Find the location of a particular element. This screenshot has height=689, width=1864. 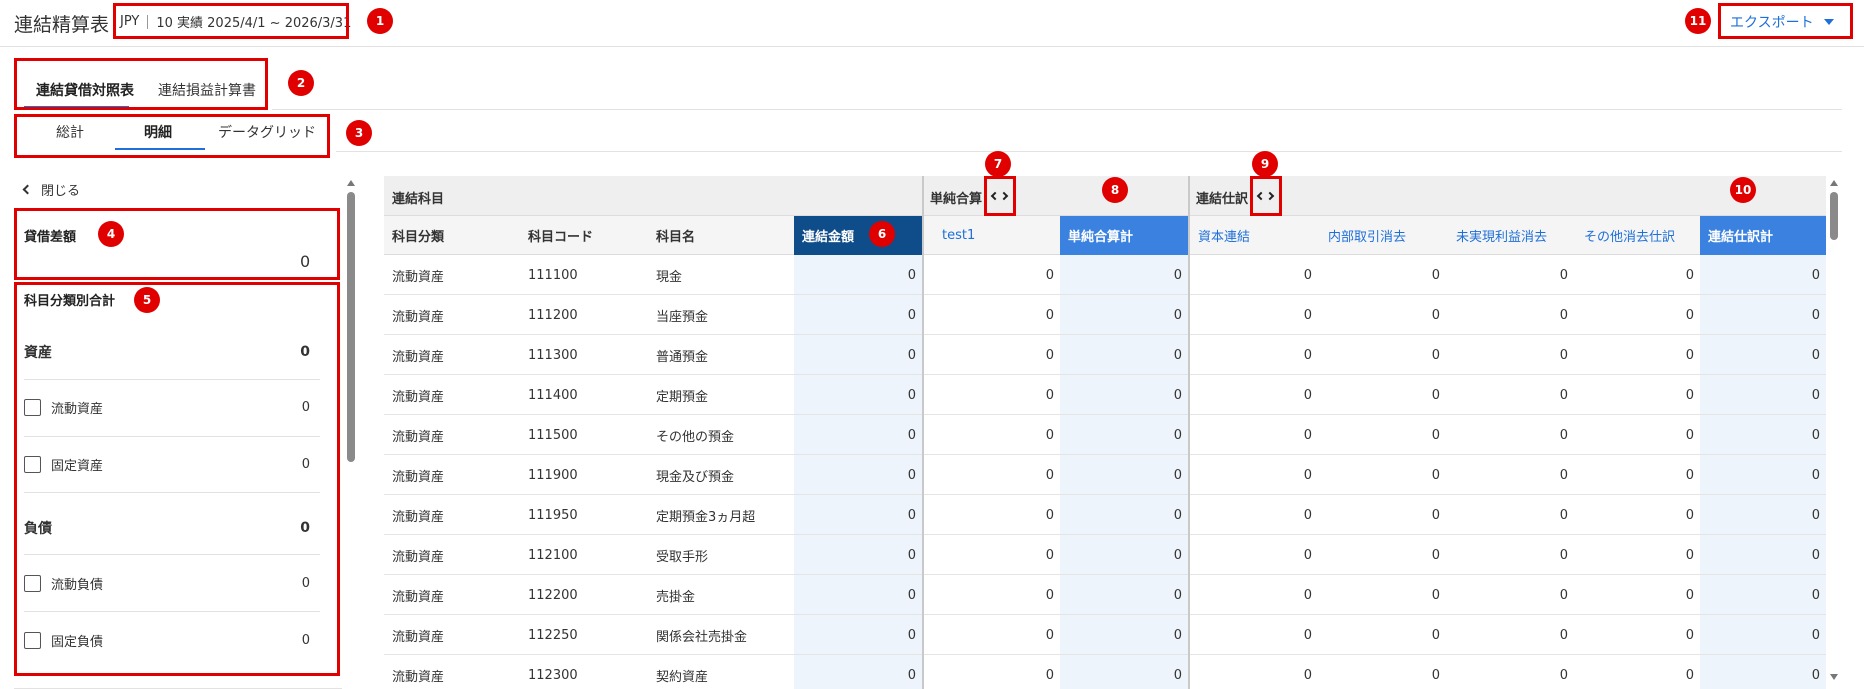

table-row: 流動資産 112100 受取手形 0 0 0 0 0 0 0 0 is located at coordinates (1105, 555).